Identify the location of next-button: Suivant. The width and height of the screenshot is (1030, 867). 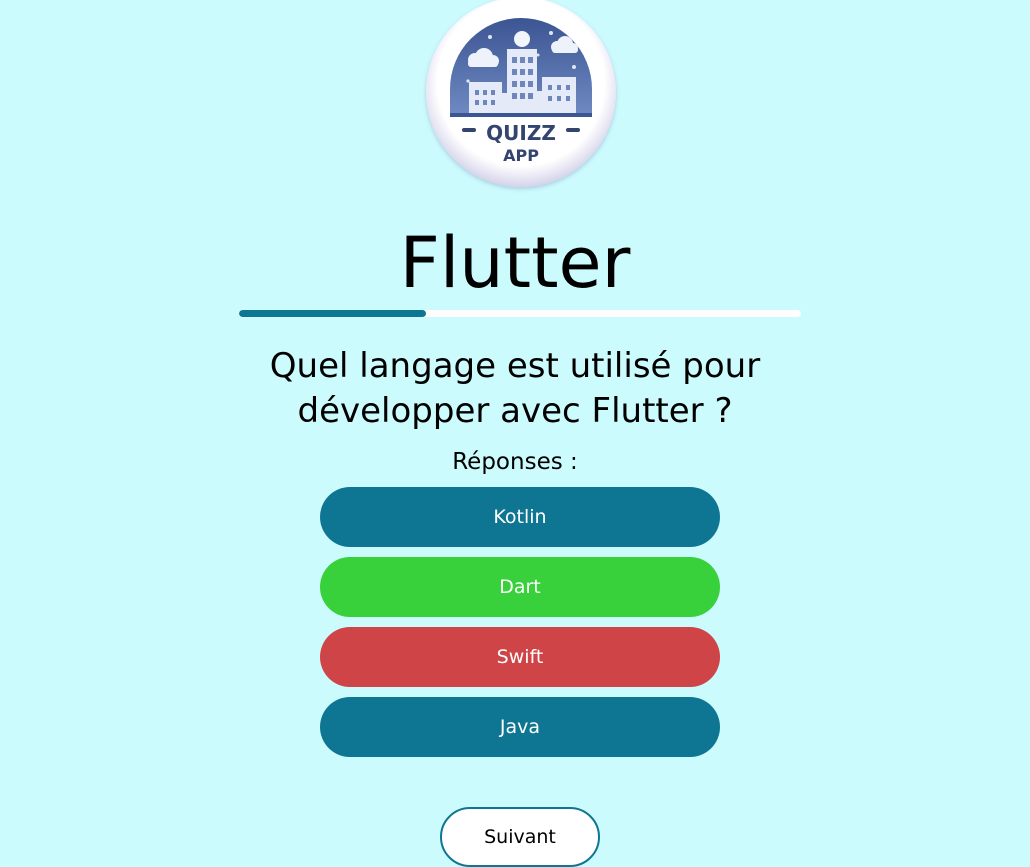
(520, 837).